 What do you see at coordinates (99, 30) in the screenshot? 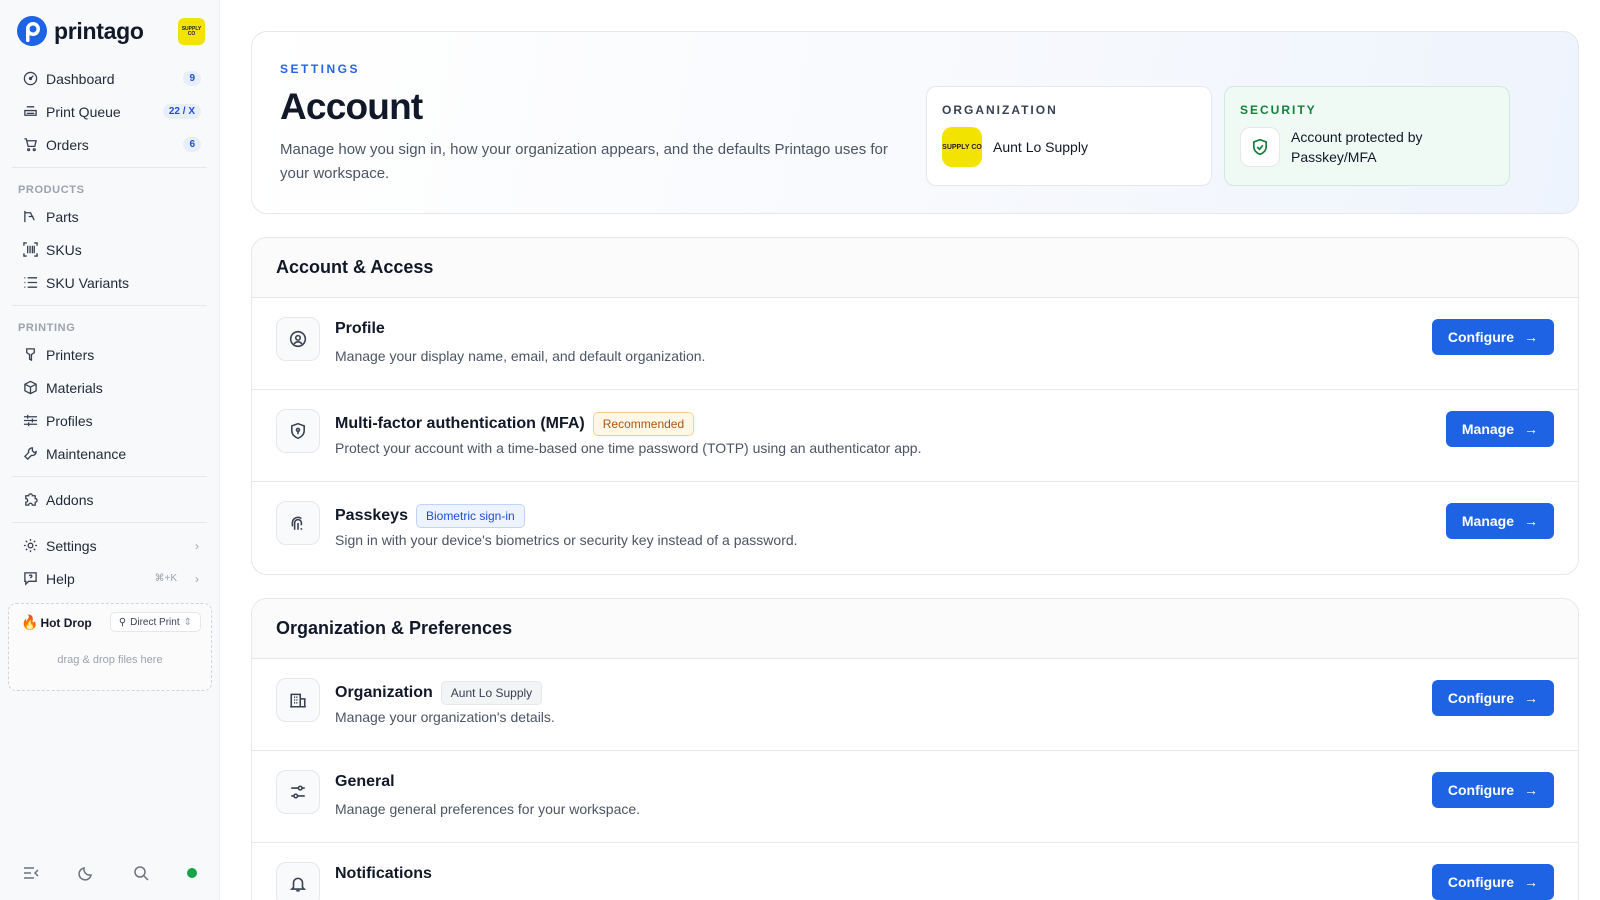
I see `brand-name: printago` at bounding box center [99, 30].